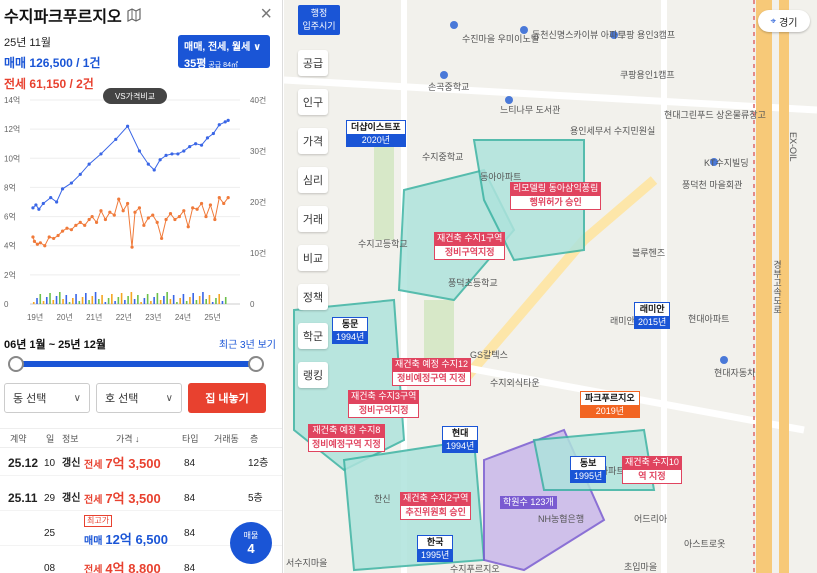 The height and width of the screenshot is (573, 817). Describe the element at coordinates (226, 439) in the screenshot. I see `col-building: 거래동` at that location.